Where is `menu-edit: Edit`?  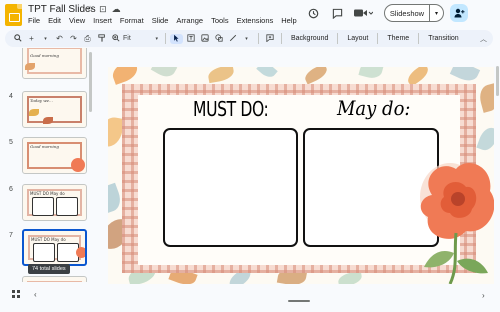
menu-edit: Edit is located at coordinates (54, 20).